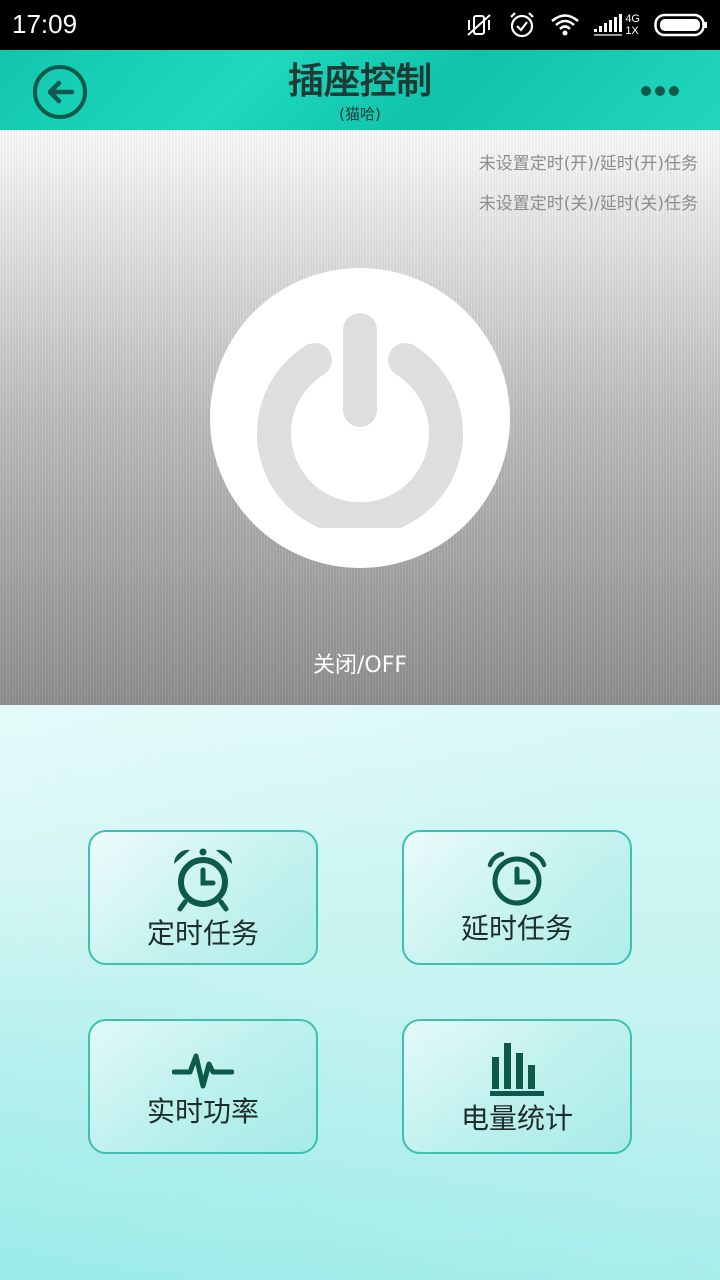 This screenshot has height=1280, width=720. Describe the element at coordinates (359, 81) in the screenshot. I see `page-title: 插座控制` at that location.